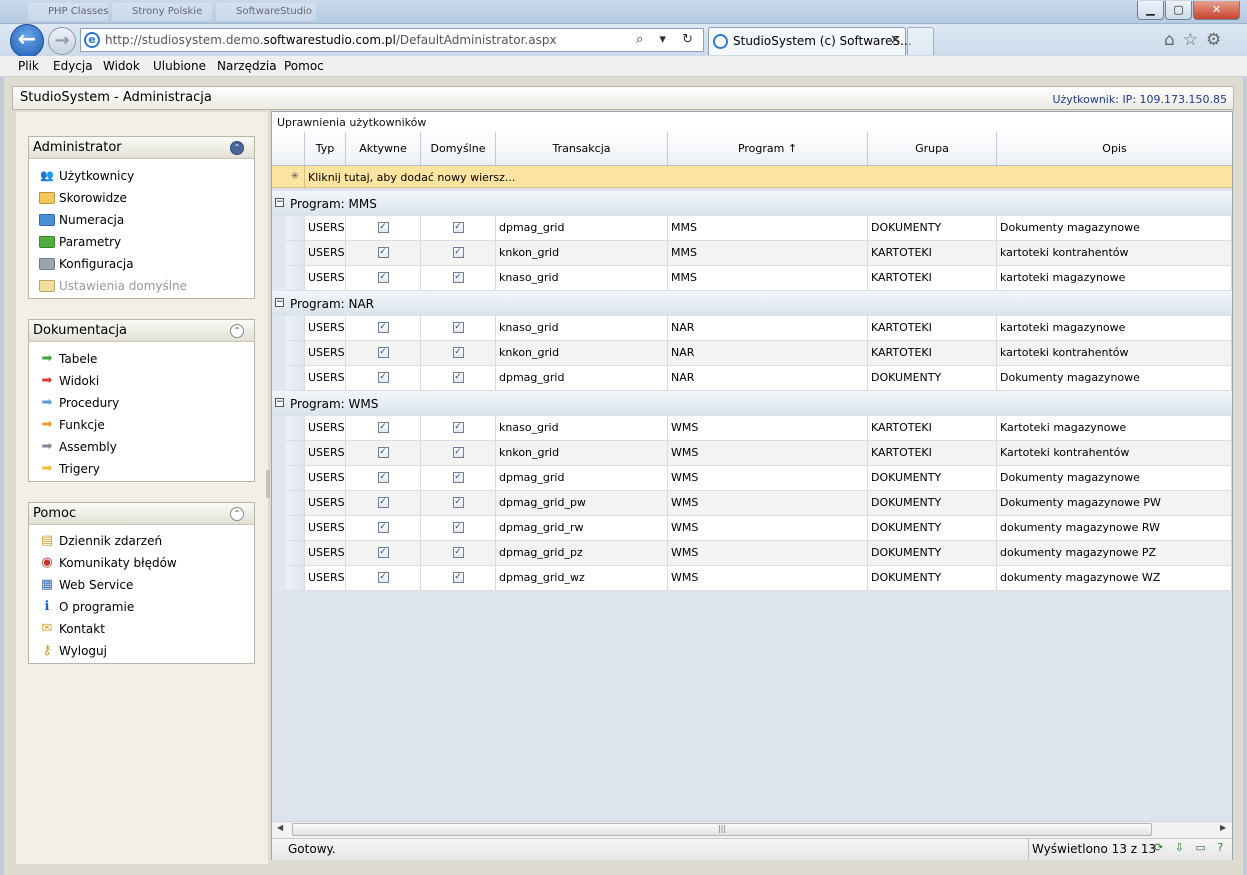  What do you see at coordinates (141, 219) in the screenshot?
I see `panel-item-numeracja: Numeracja` at bounding box center [141, 219].